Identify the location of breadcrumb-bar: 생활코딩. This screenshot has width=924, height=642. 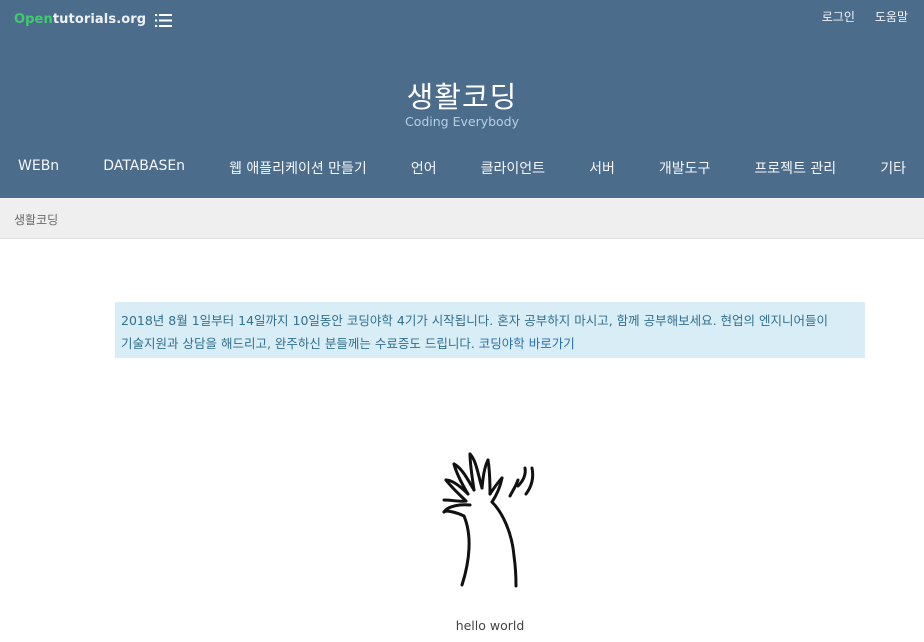
(462, 218).